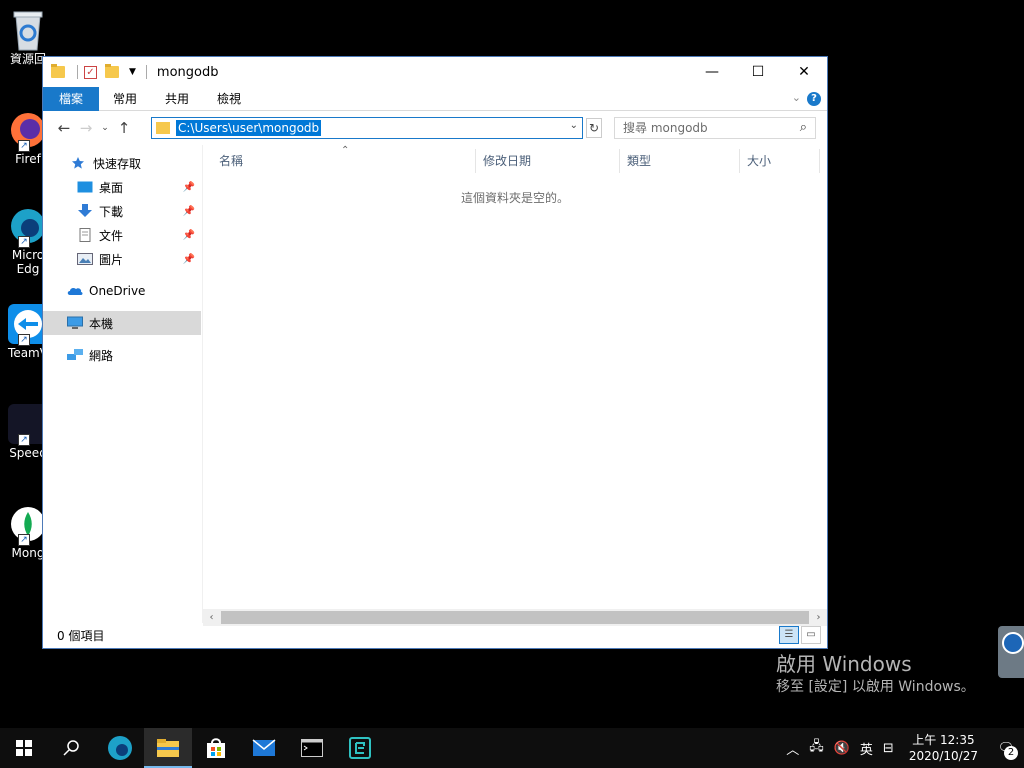 This screenshot has width=1024, height=768. I want to click on app-icon, so click(360, 748).